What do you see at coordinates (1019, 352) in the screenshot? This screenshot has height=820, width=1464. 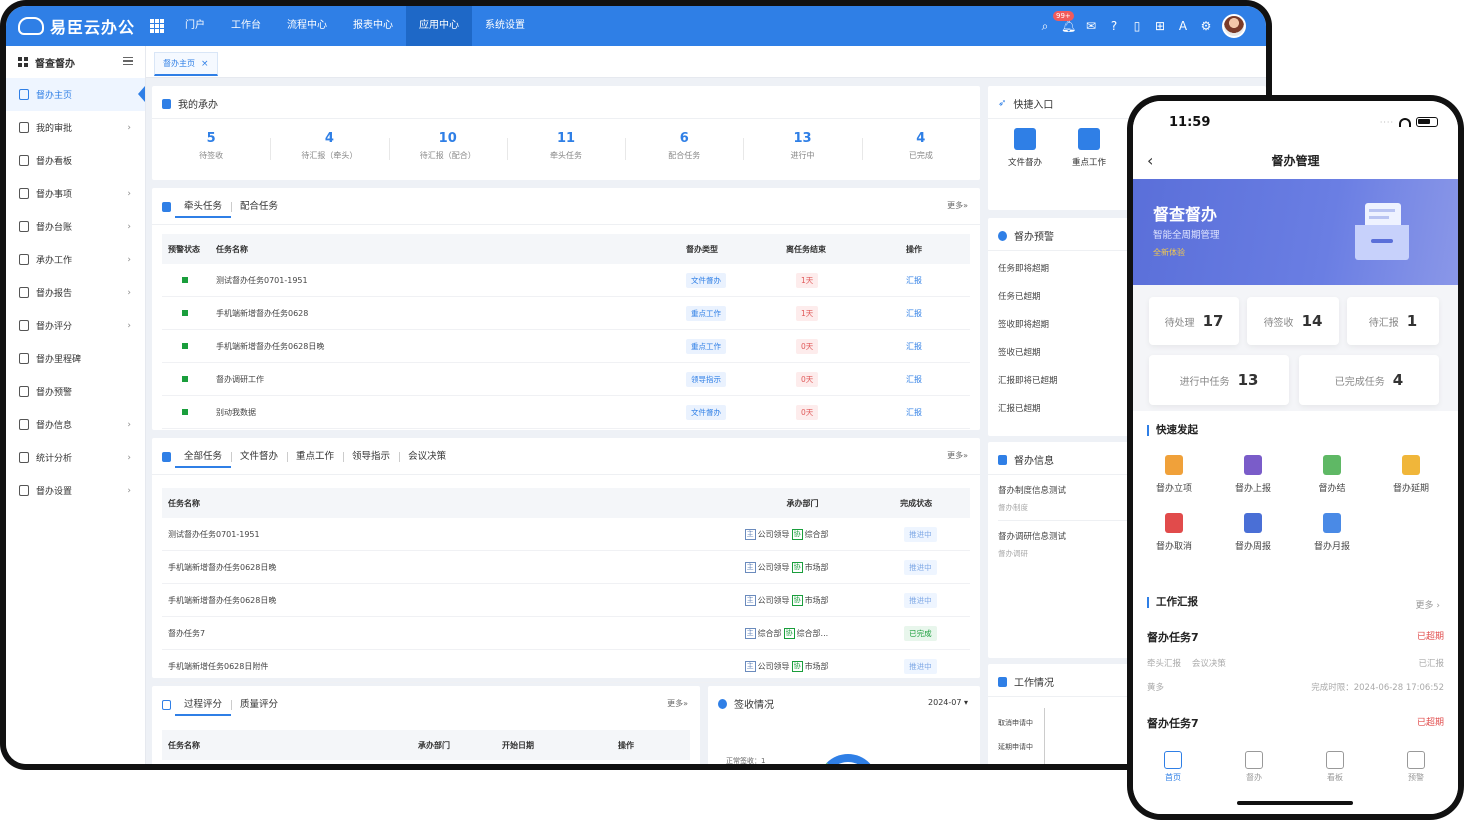 I see `warning-item: 签收已超期` at bounding box center [1019, 352].